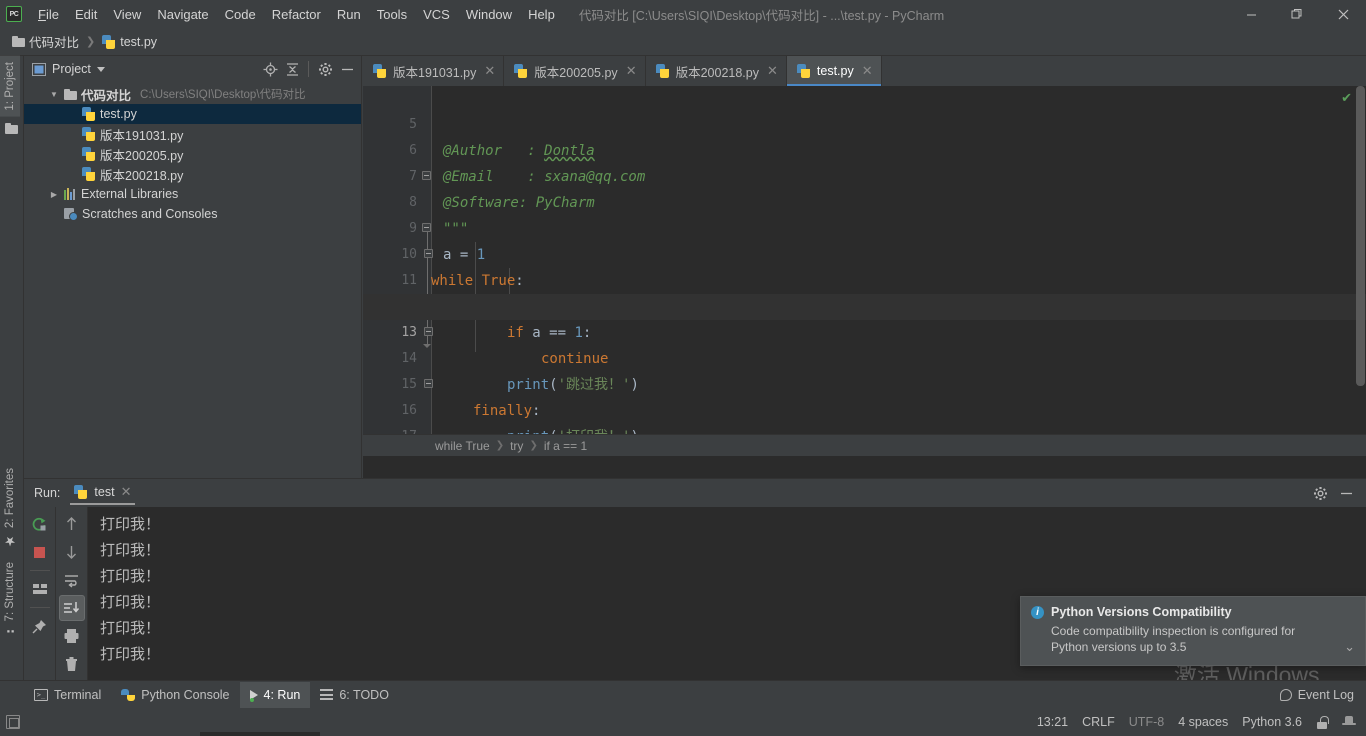  Describe the element at coordinates (864, 148) in the screenshot. I see `code-line-6: 6 @Email : sxana@qq.com` at that location.